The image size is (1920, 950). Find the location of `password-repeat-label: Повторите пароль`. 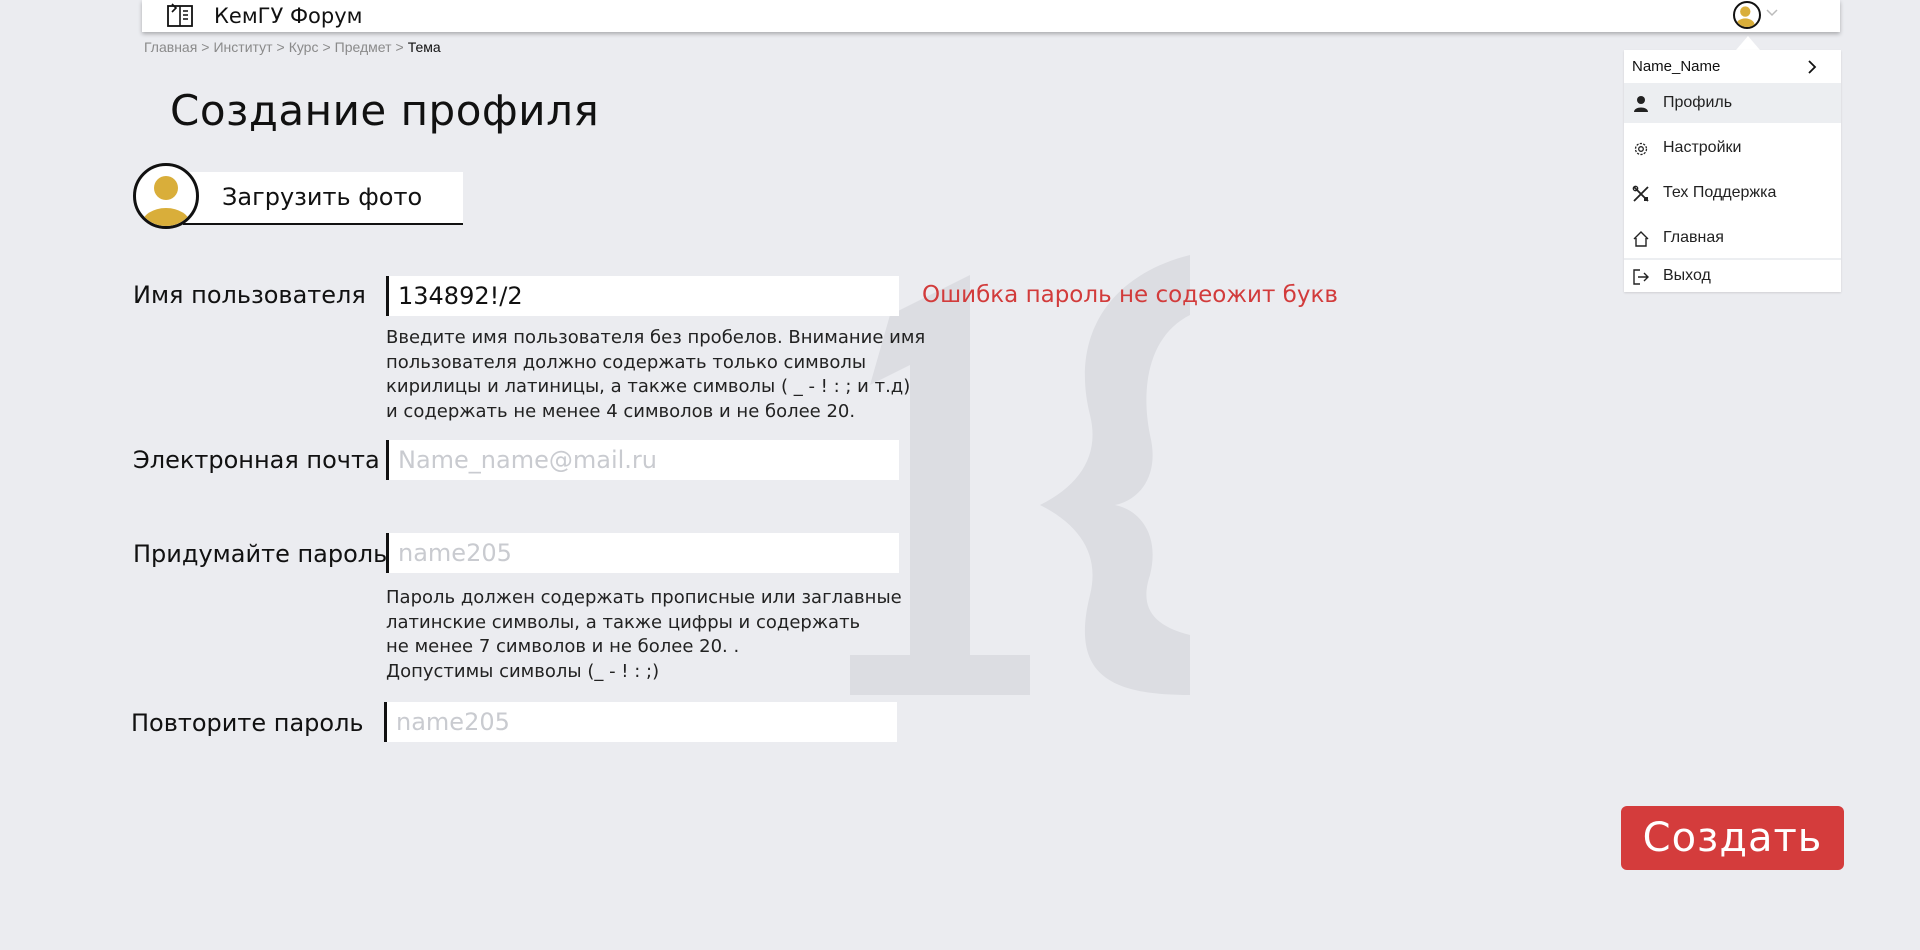

password-repeat-label: Повторите пароль is located at coordinates (247, 723).